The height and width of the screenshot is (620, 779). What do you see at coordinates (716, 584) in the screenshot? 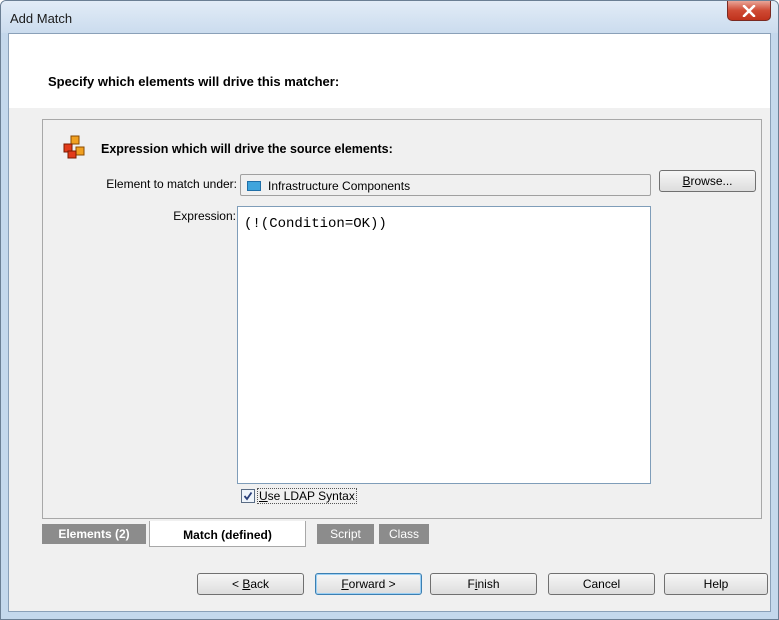
I see `help-button: Help` at bounding box center [716, 584].